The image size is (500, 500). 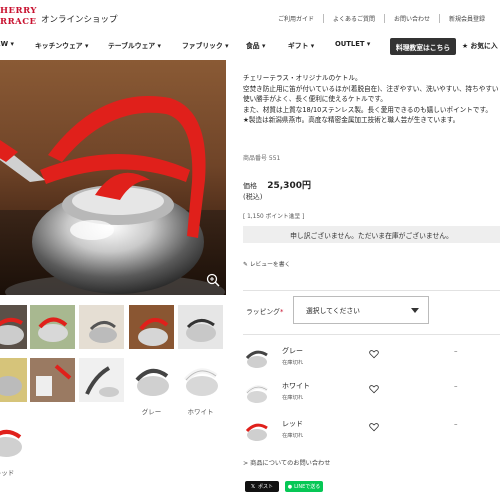 What do you see at coordinates (205, 45) in the screenshot?
I see `nav-item-fabric: ファブリック ▾` at bounding box center [205, 45].